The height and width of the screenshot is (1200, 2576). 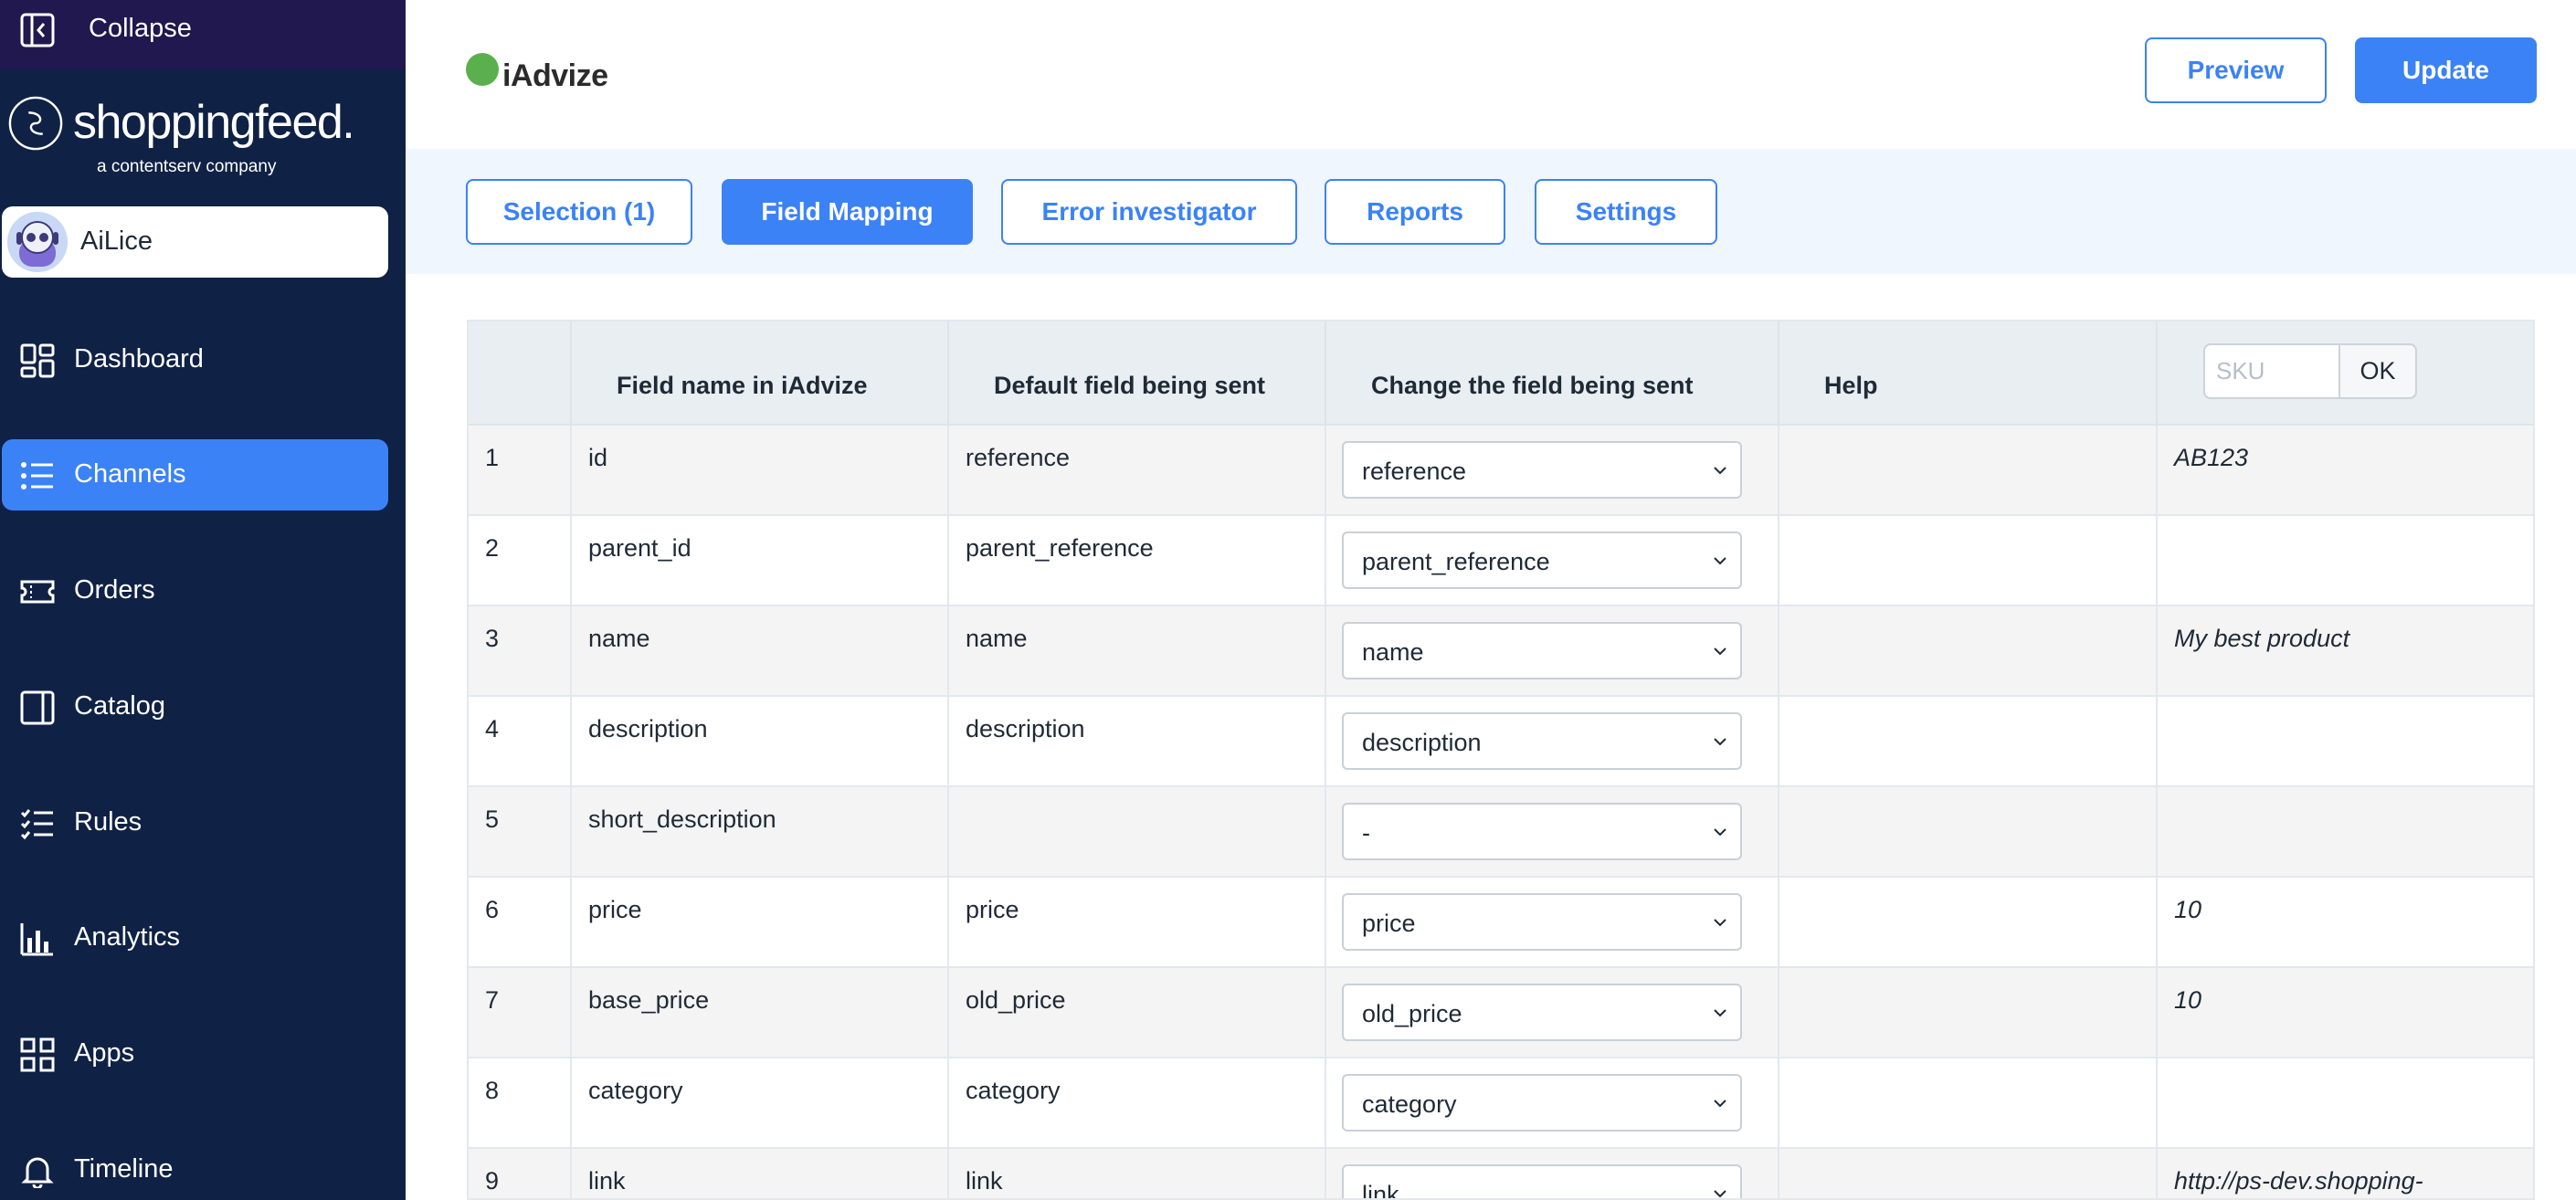 What do you see at coordinates (140, 28) in the screenshot?
I see `collapse-label: Collapse` at bounding box center [140, 28].